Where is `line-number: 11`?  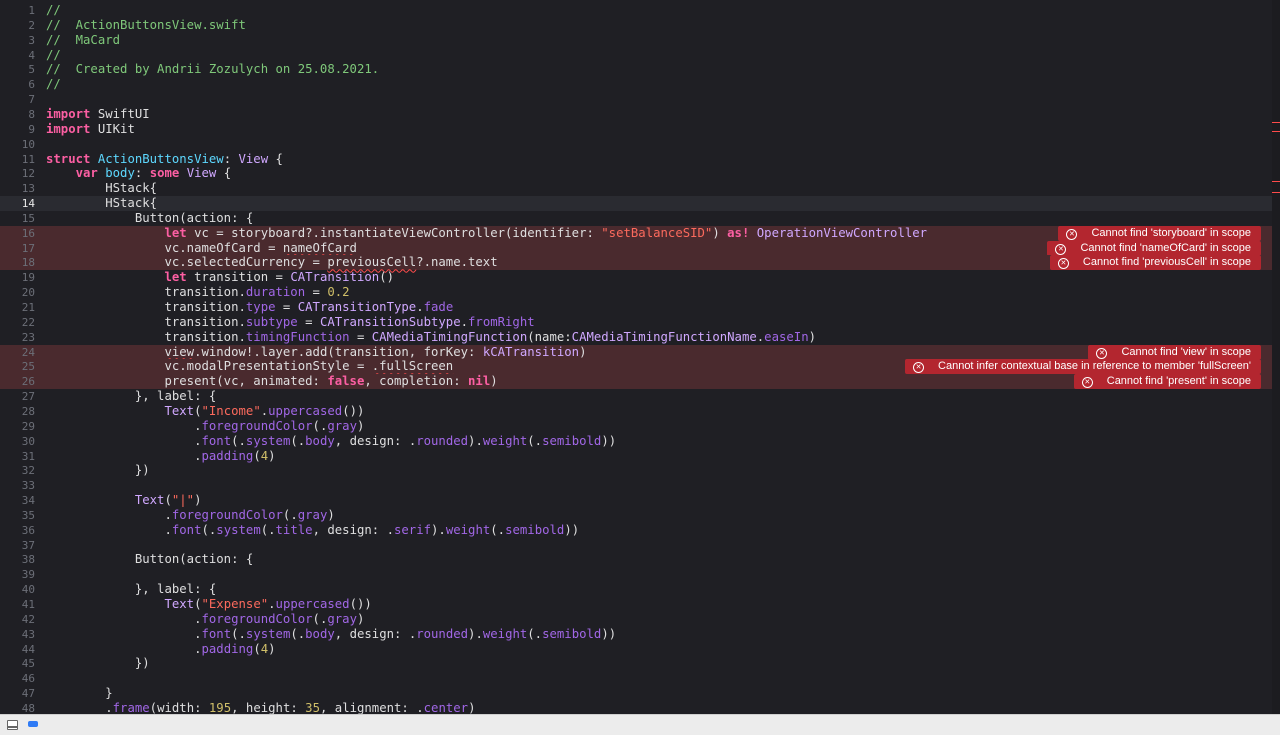
line-number: 11 is located at coordinates (17, 159).